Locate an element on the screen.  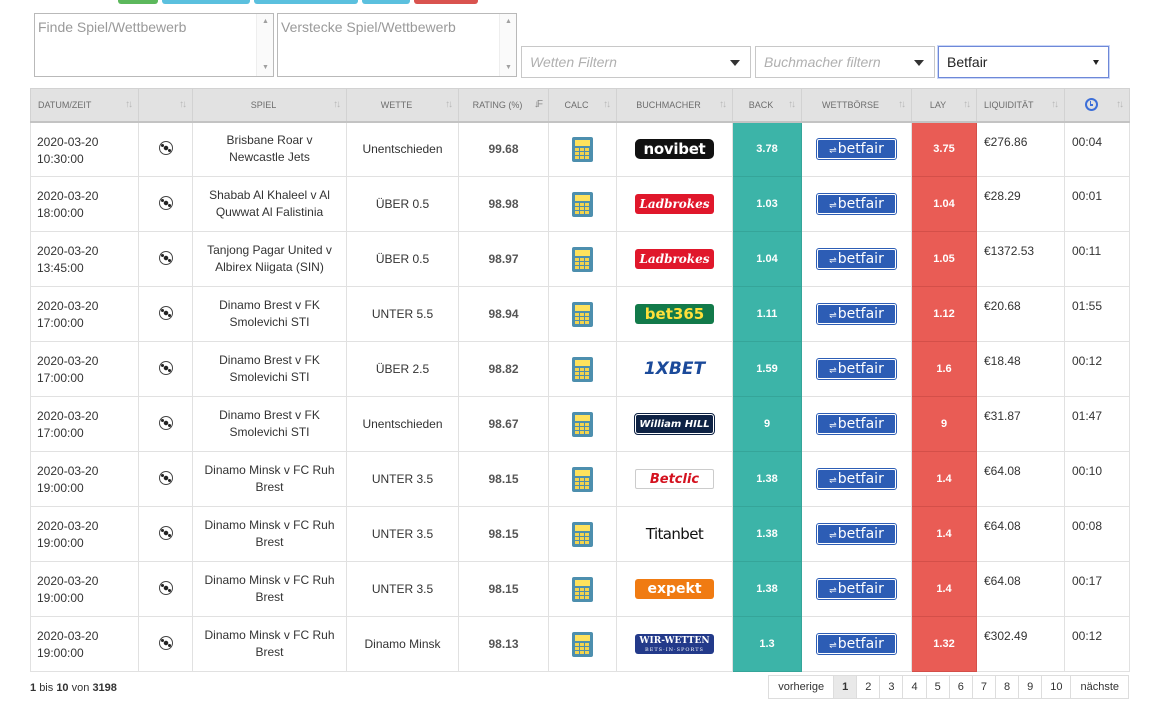
cell-lay-odds: 9 is located at coordinates (944, 424).